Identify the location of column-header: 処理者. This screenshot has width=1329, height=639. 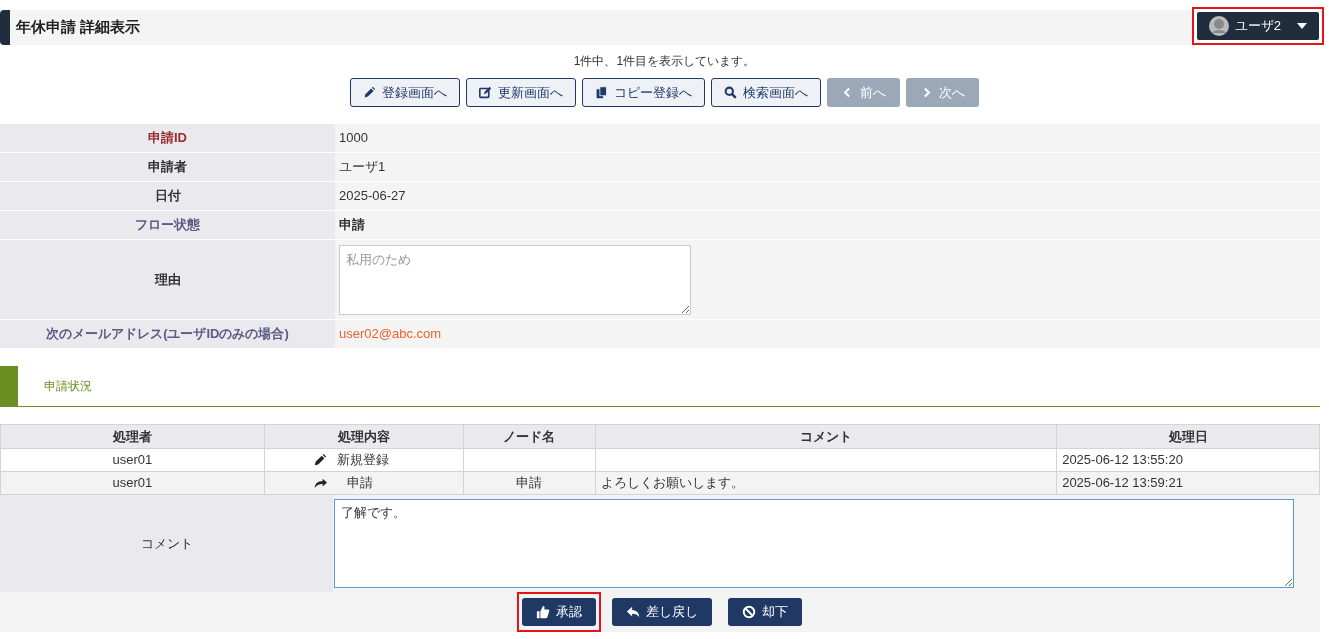
(132, 436).